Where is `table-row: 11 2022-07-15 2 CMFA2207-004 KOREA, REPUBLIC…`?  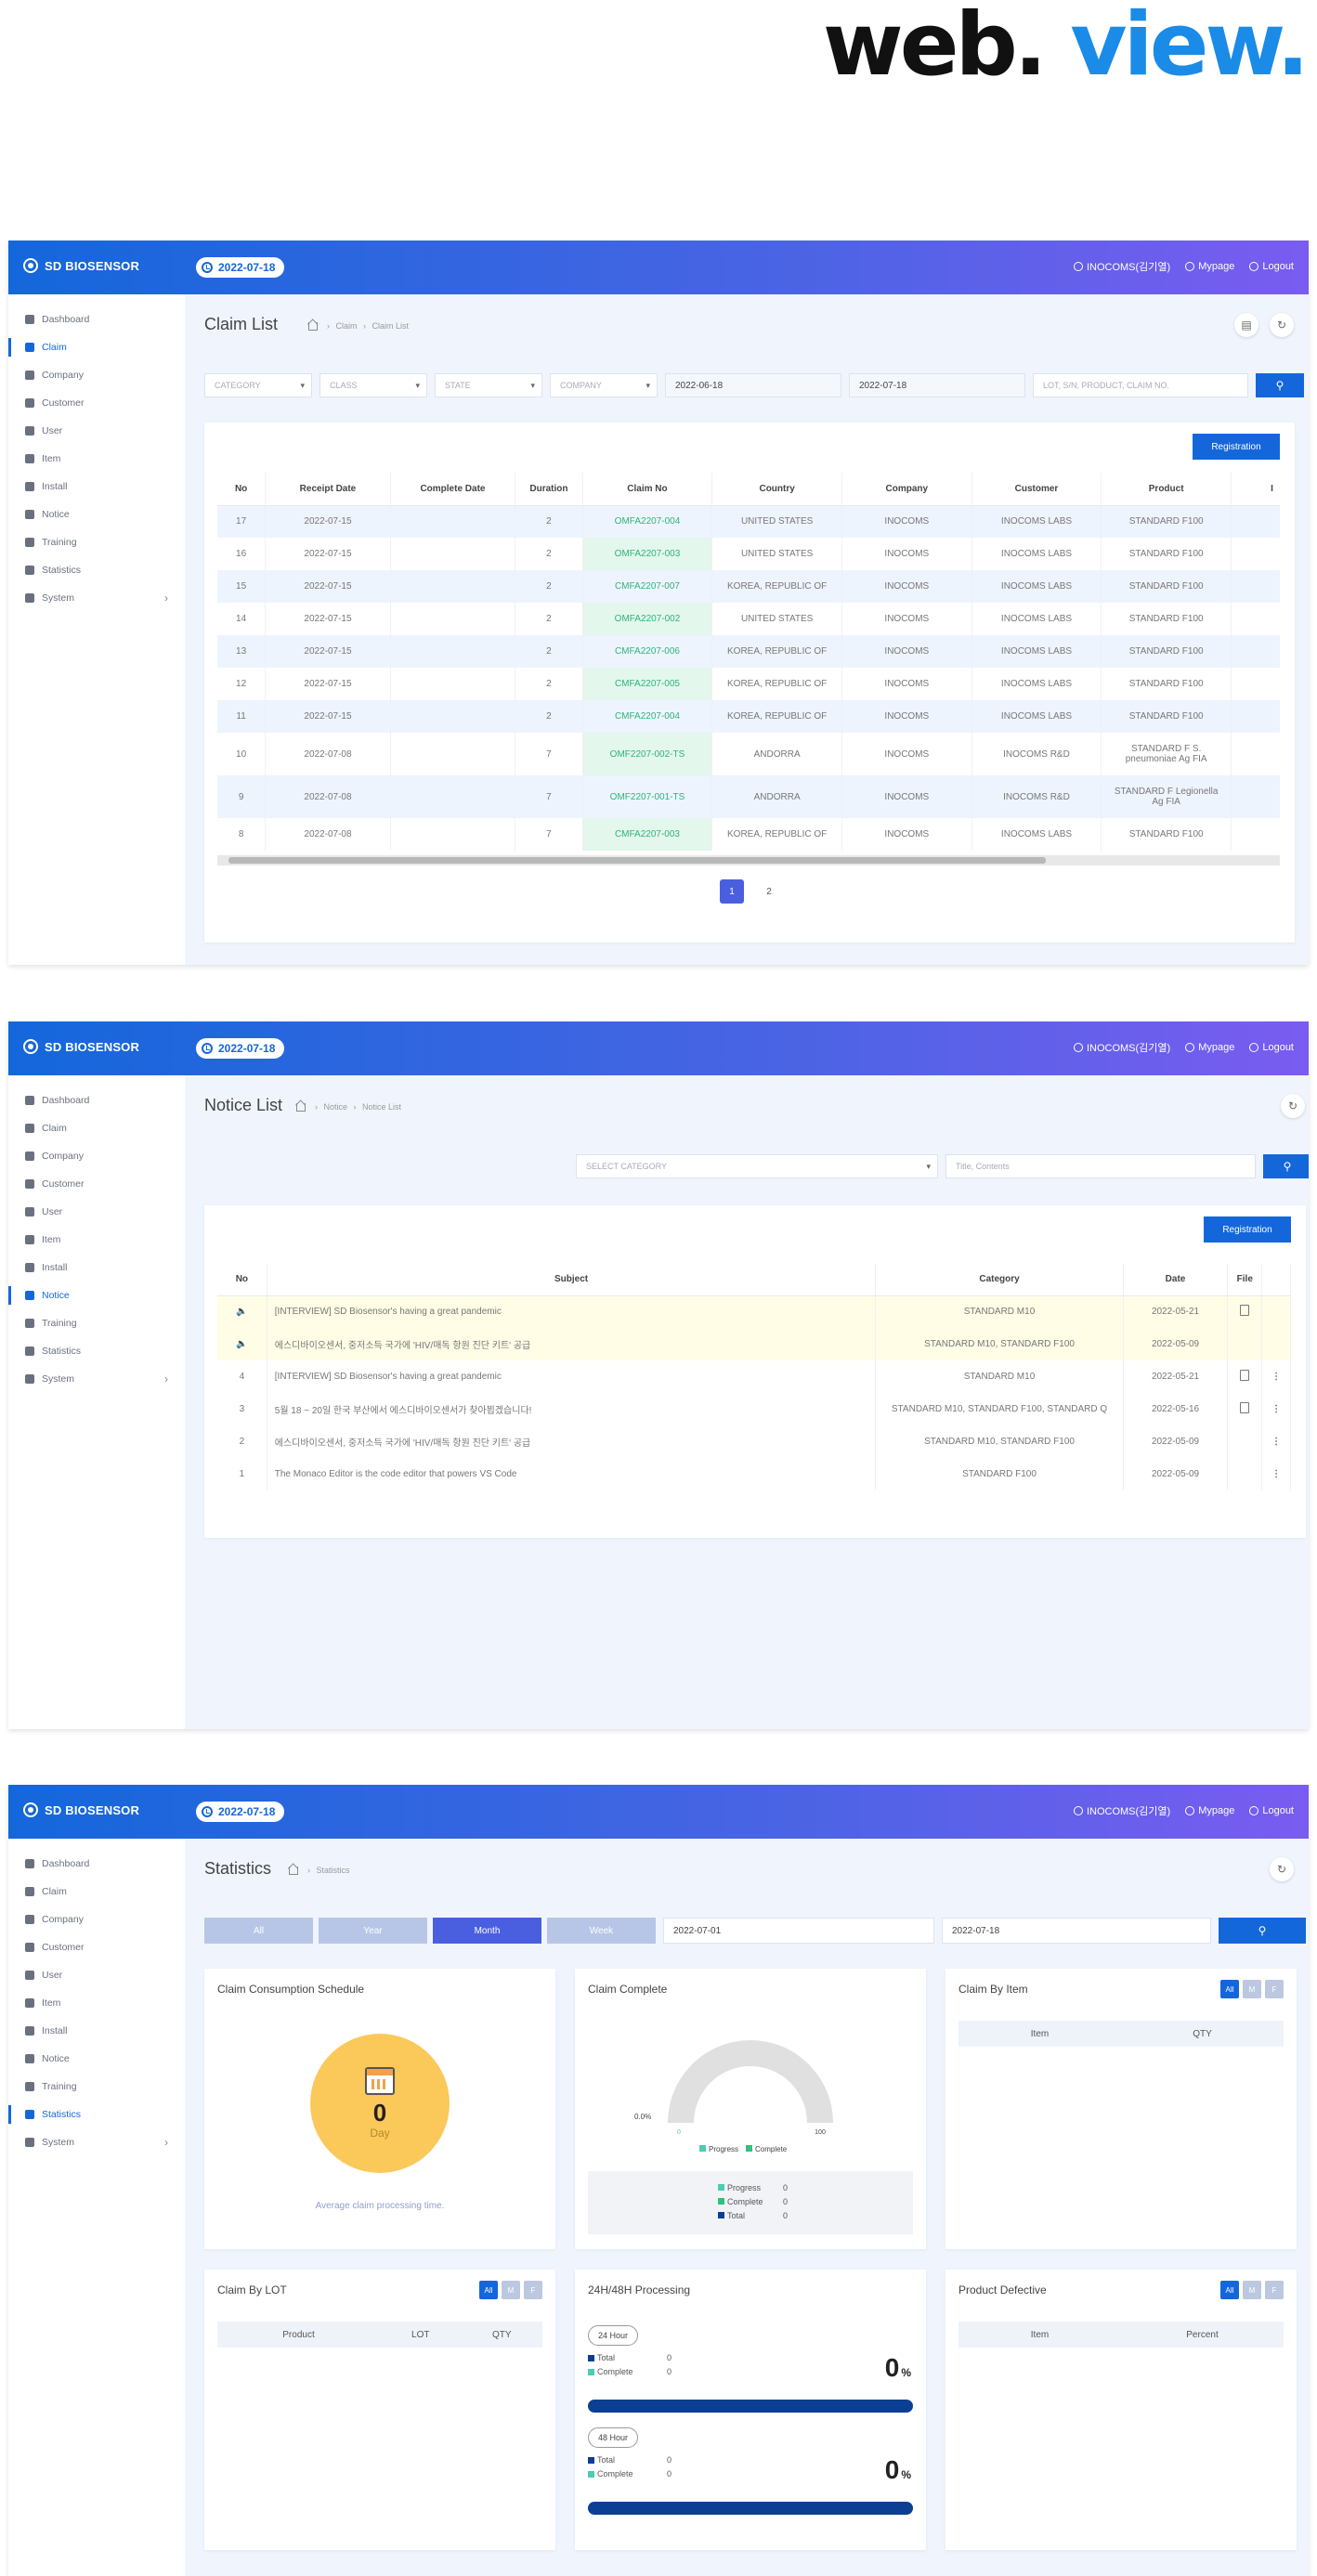 table-row: 11 2022-07-15 2 CMFA2207-004 KOREA, REPUBLIC… is located at coordinates (748, 716).